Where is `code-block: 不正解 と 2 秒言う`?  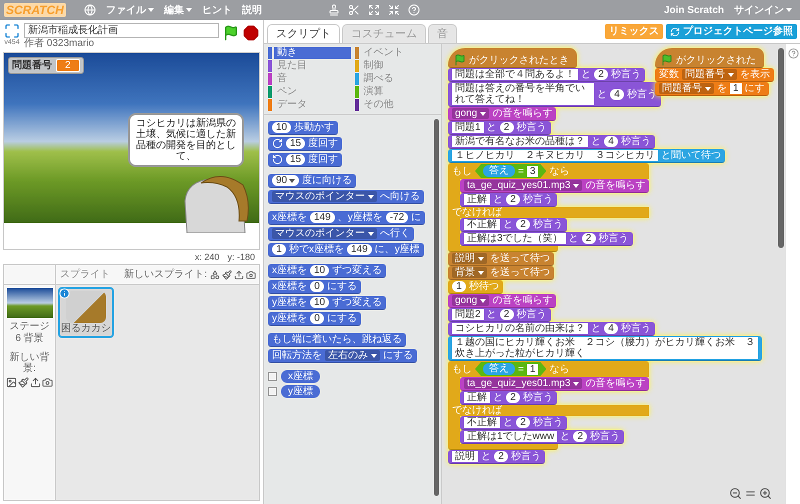
code-block: 不正解 と 2 秒言う is located at coordinates (513, 225).